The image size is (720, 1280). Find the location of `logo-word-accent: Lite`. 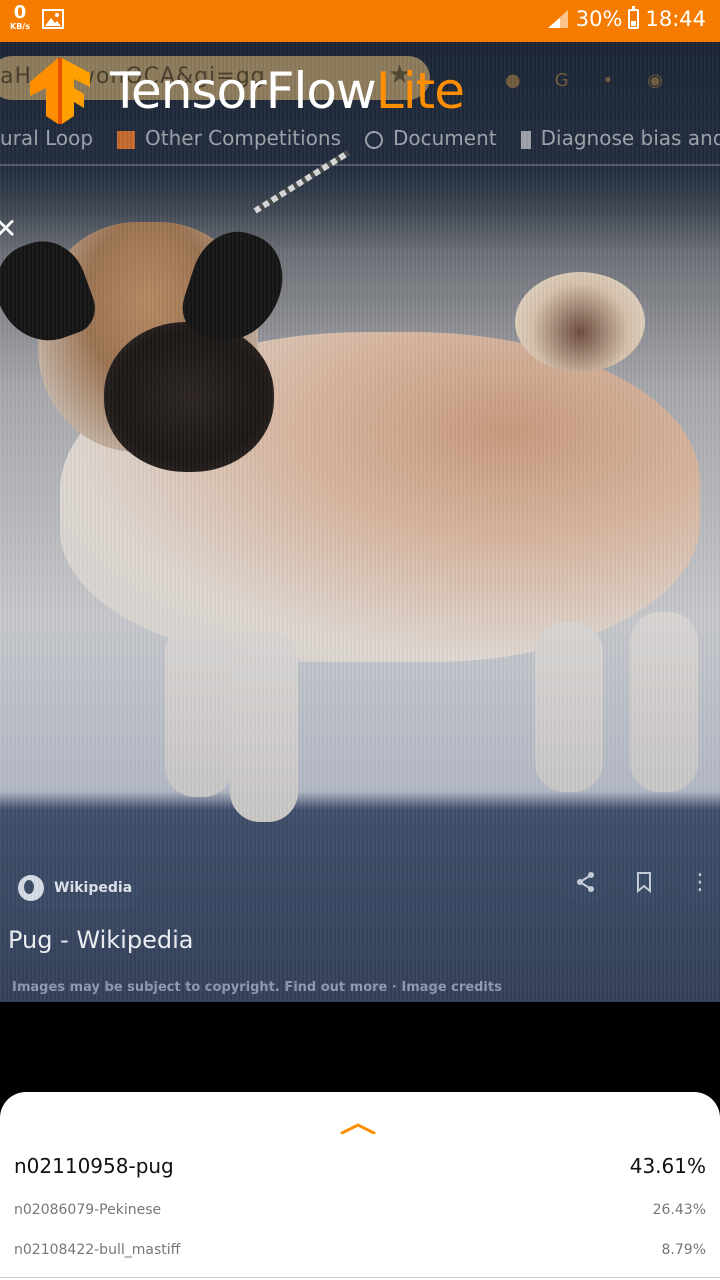

logo-word-accent: Lite is located at coordinates (420, 91).